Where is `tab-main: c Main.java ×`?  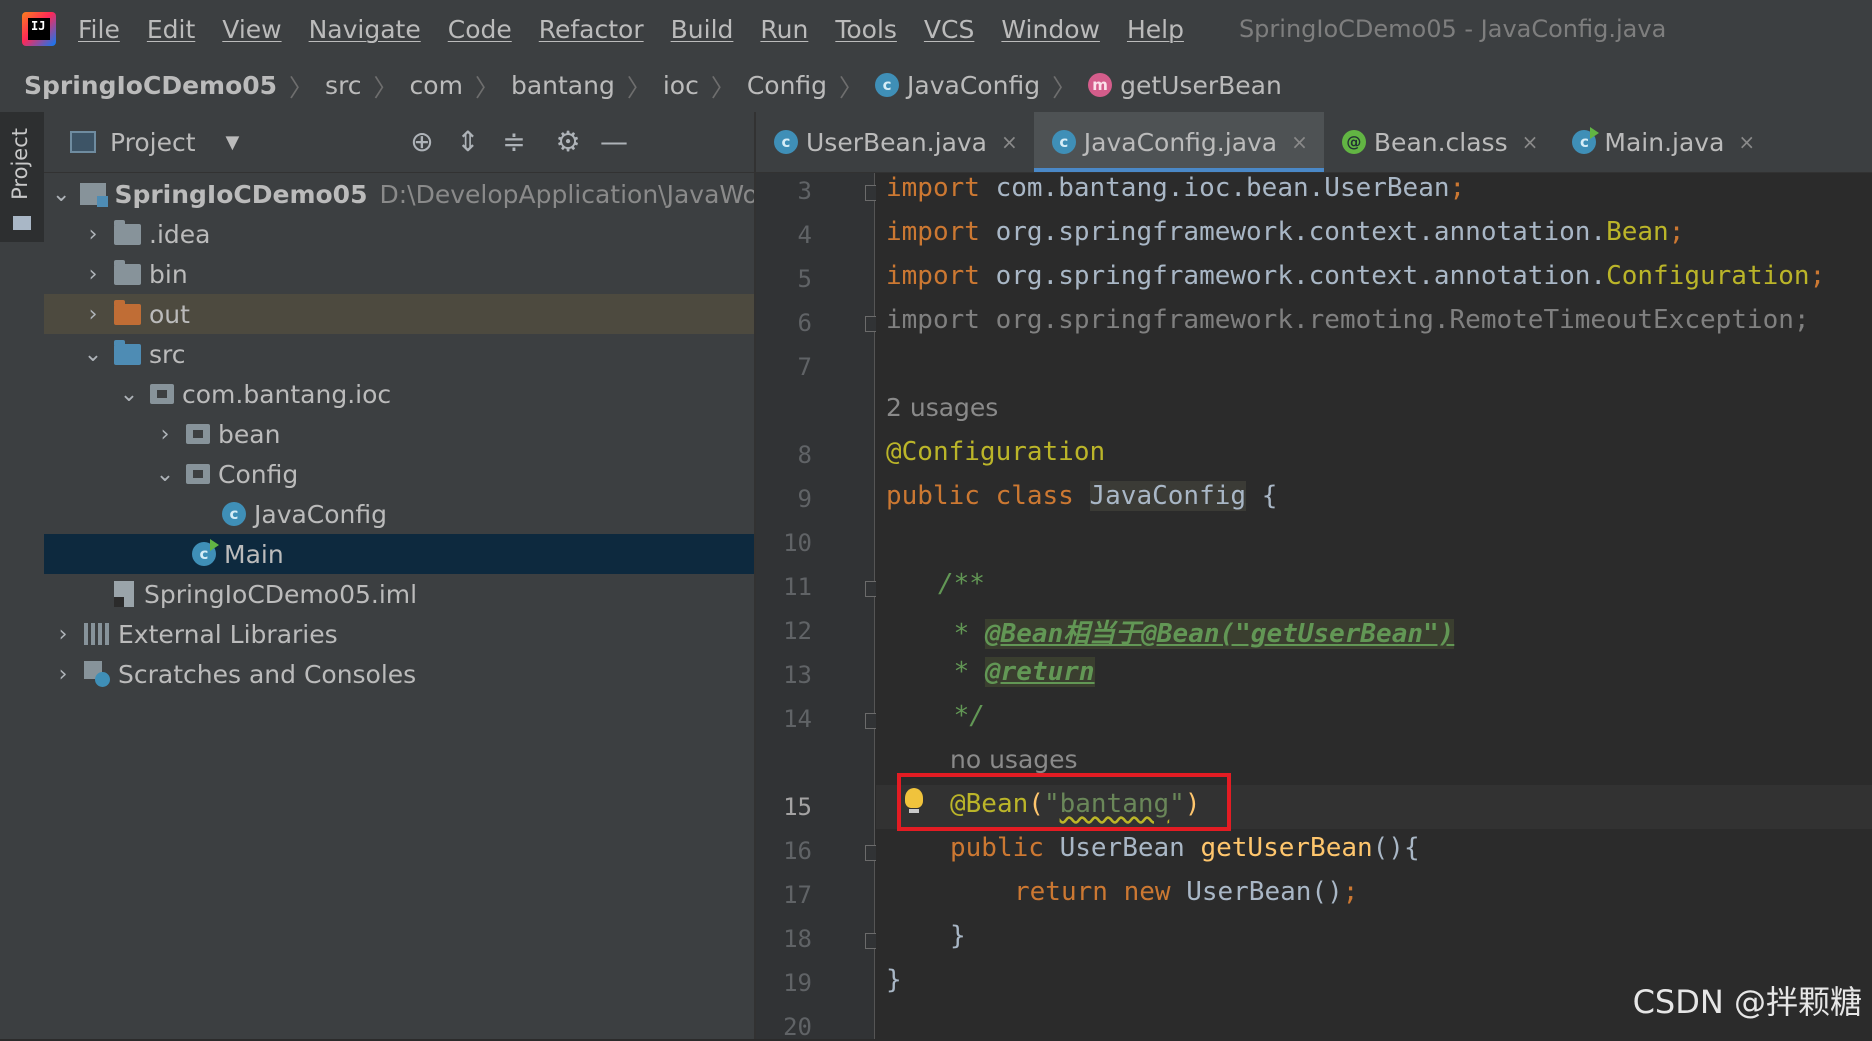
tab-main: c Main.java × is located at coordinates (1662, 142).